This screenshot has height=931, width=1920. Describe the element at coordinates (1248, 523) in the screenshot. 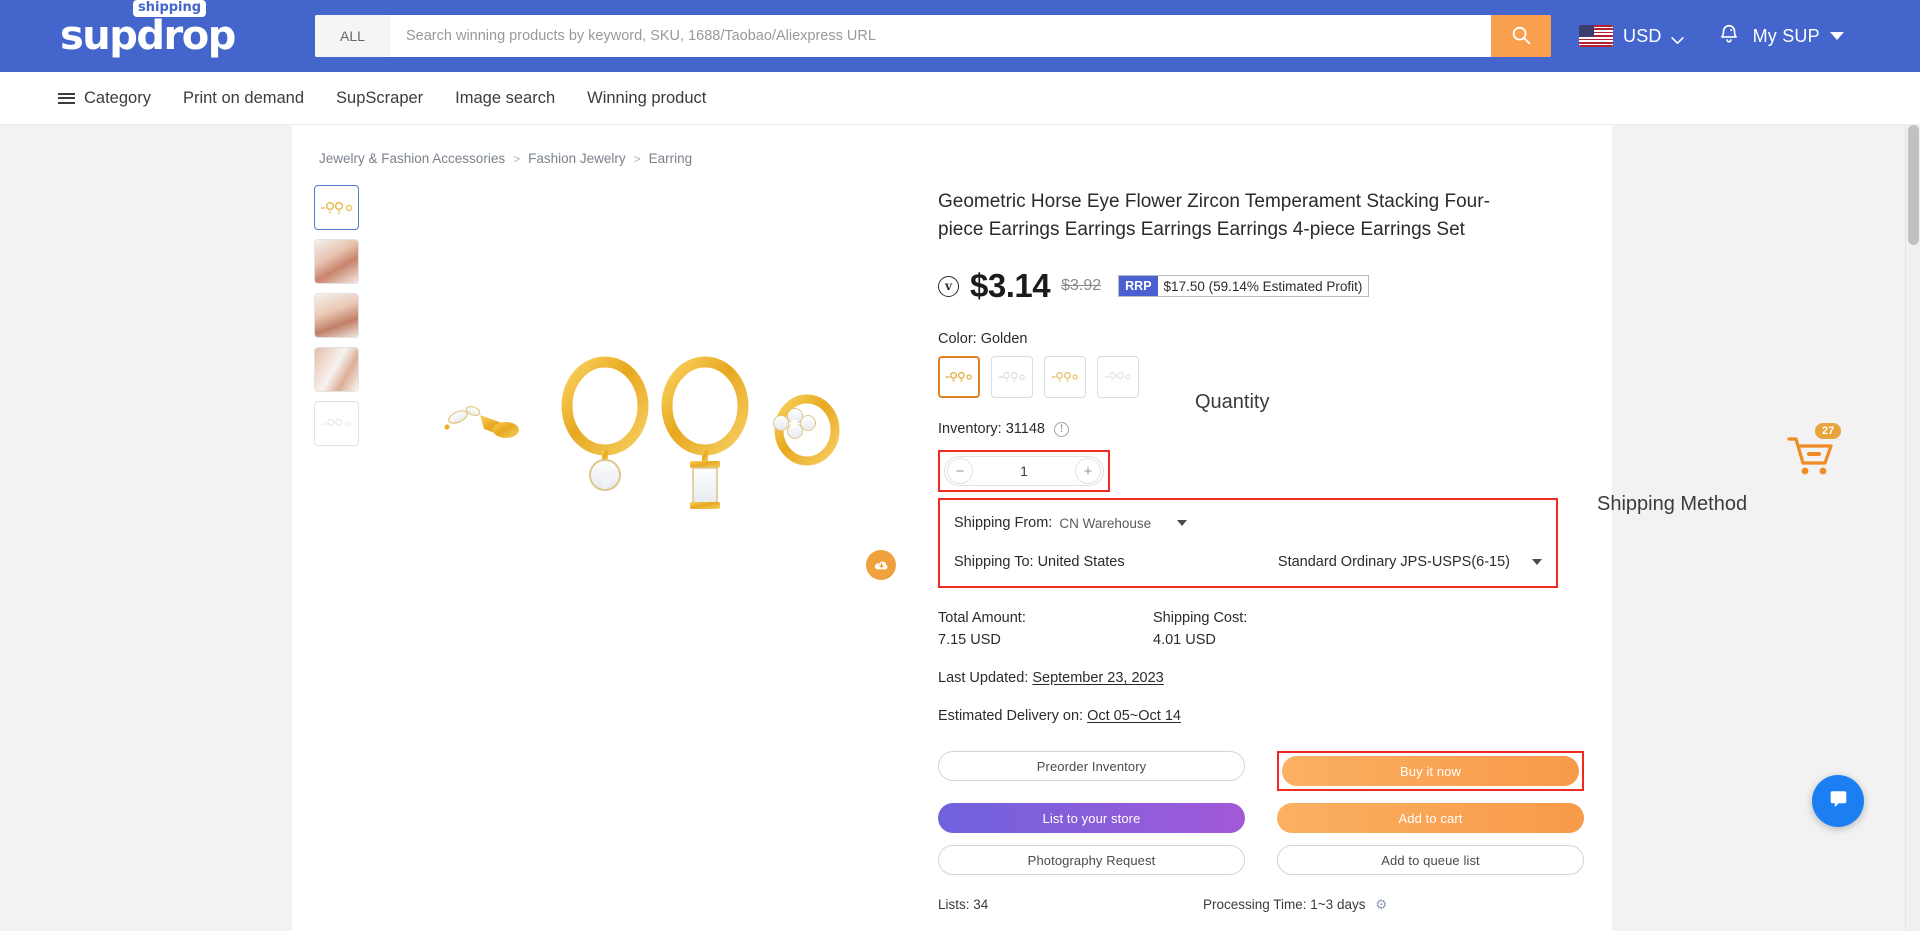

I see `shipping-from-row: Shipping From: CN Warehouse` at that location.